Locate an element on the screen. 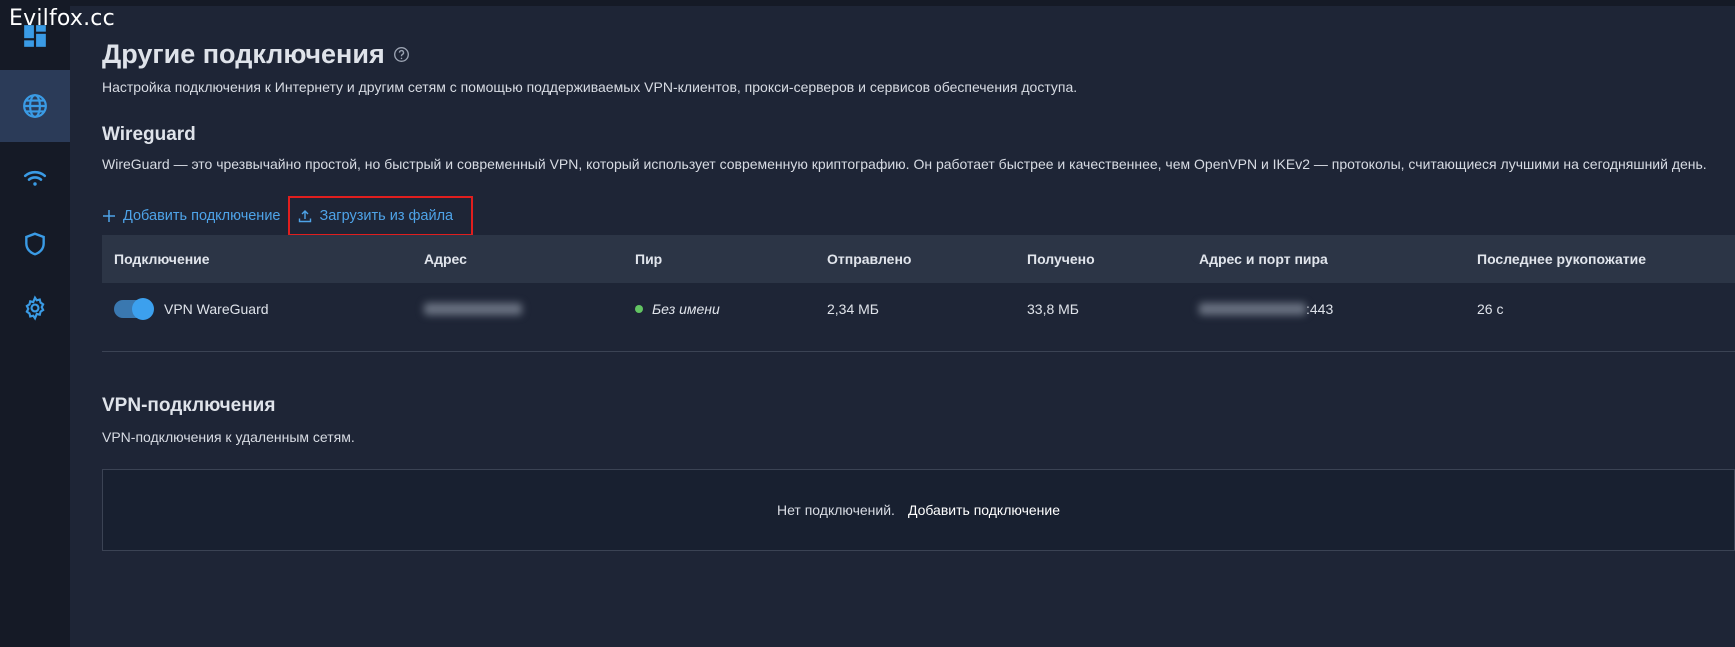 The width and height of the screenshot is (1735, 647). connection-name: VPN WareGuard is located at coordinates (216, 309).